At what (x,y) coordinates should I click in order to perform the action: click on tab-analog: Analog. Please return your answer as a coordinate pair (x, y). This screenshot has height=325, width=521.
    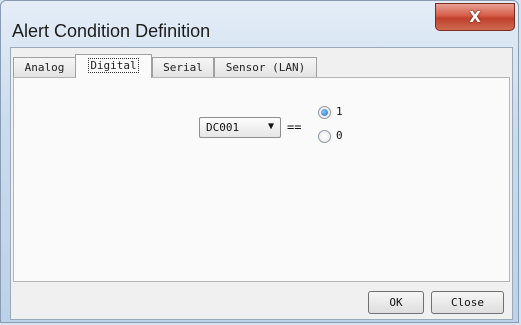
    Looking at the image, I should click on (44, 67).